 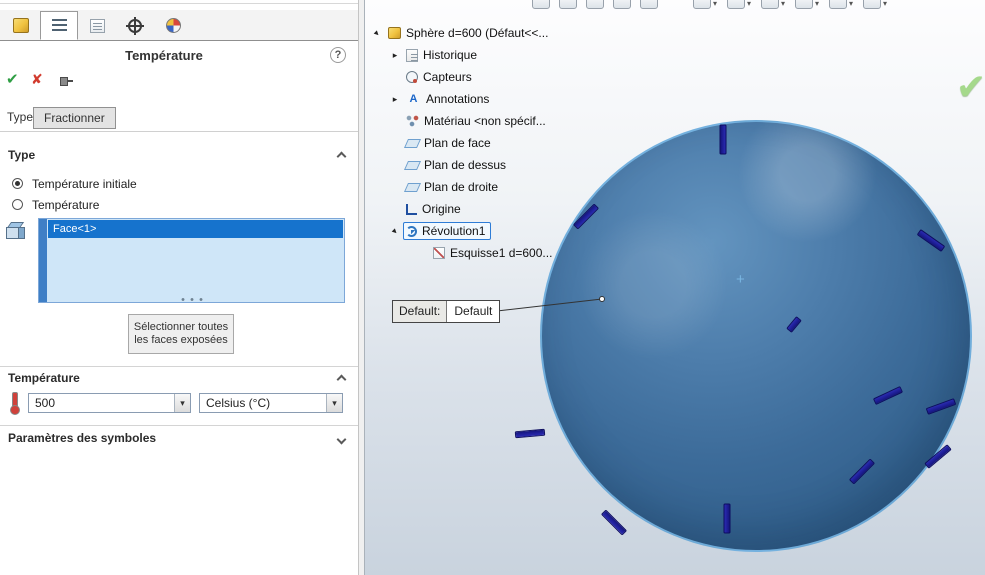 What do you see at coordinates (450, 55) in the screenshot?
I see `tree-item-label: Historique` at bounding box center [450, 55].